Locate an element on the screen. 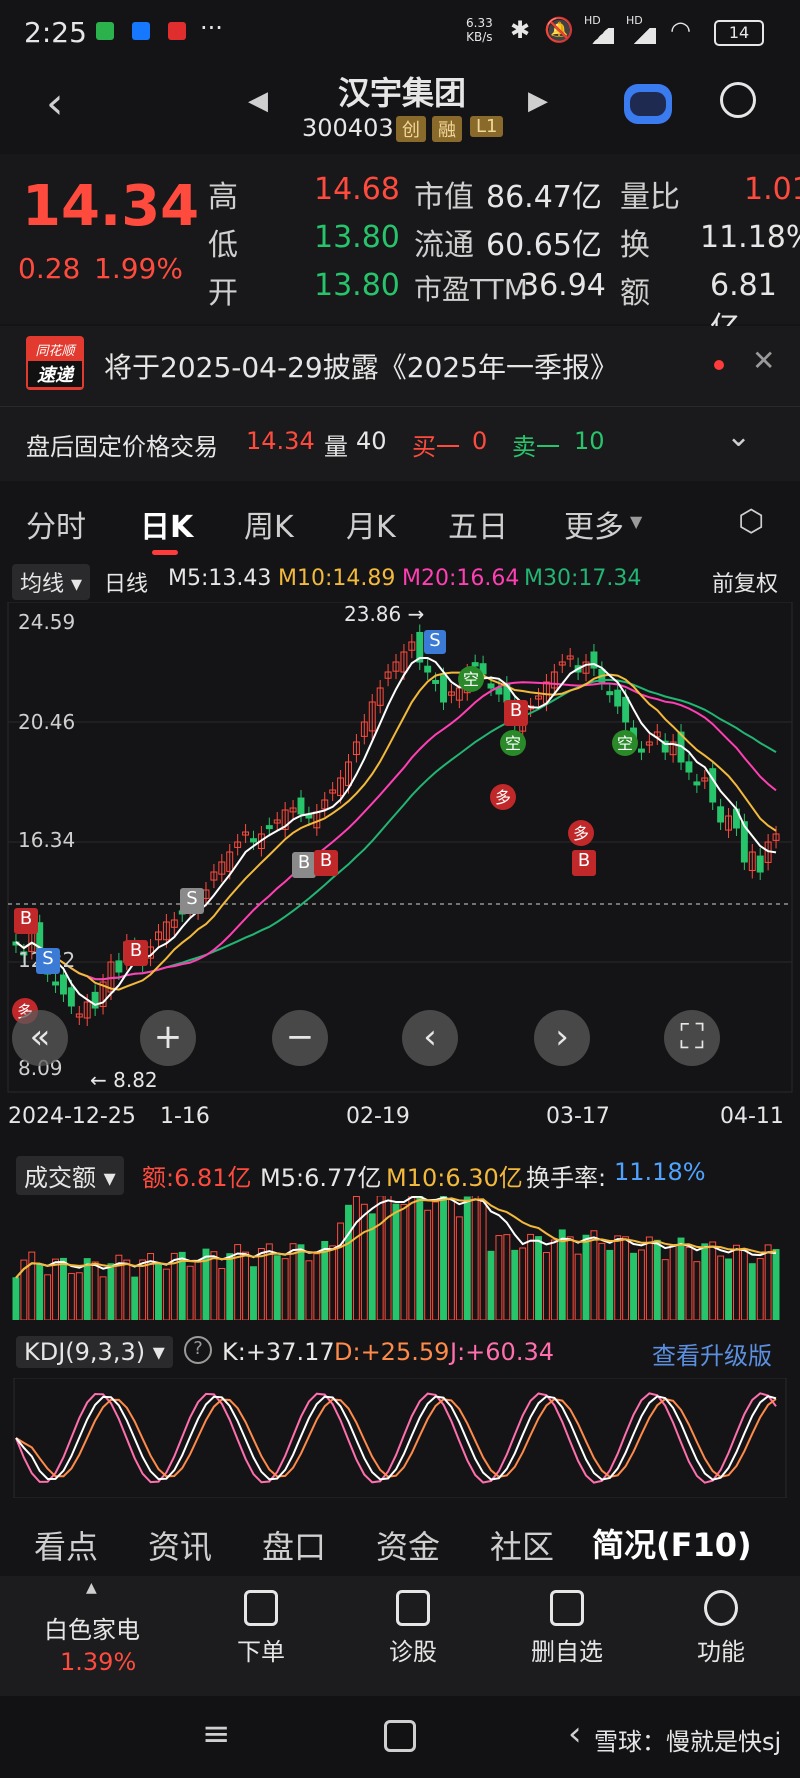 Image resolution: width=800 pixels, height=1778 pixels. menu-icon: ≡ is located at coordinates (216, 1734).